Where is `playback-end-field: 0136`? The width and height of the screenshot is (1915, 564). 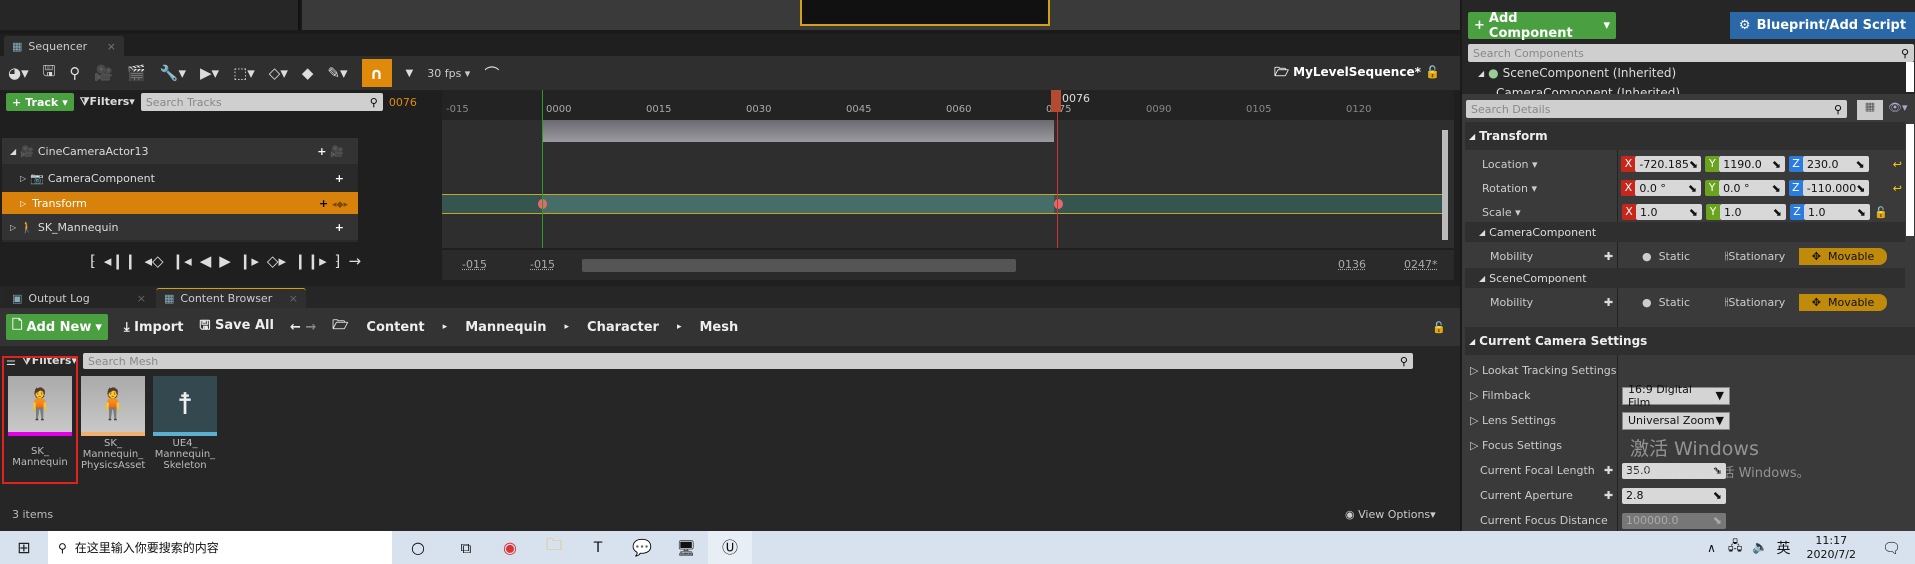 playback-end-field: 0136 is located at coordinates (1352, 264).